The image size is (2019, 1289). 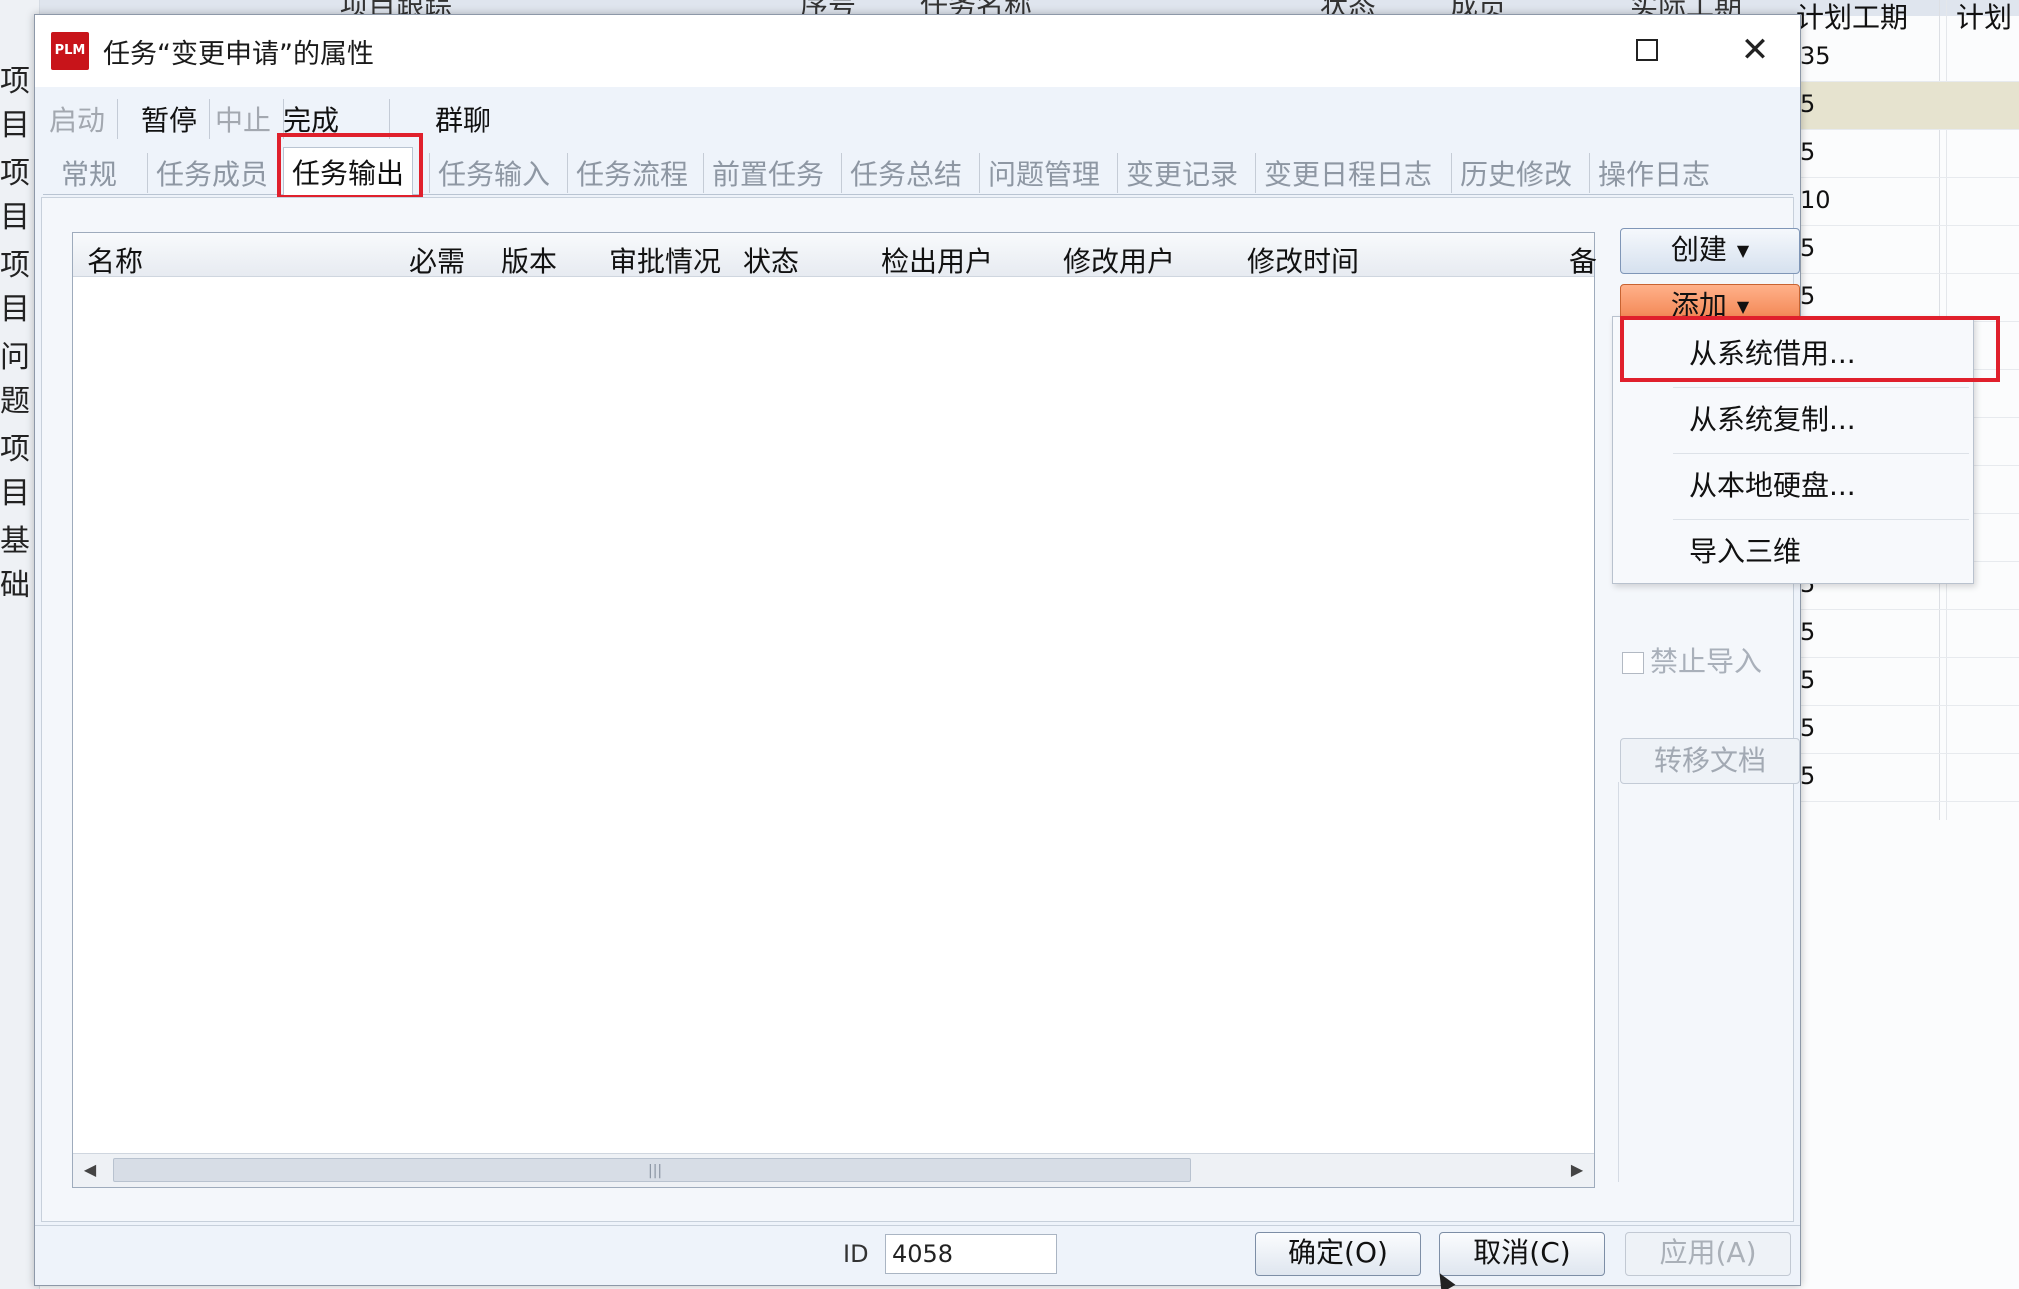 I want to click on grid-cell: 35, so click(x=1815, y=56).